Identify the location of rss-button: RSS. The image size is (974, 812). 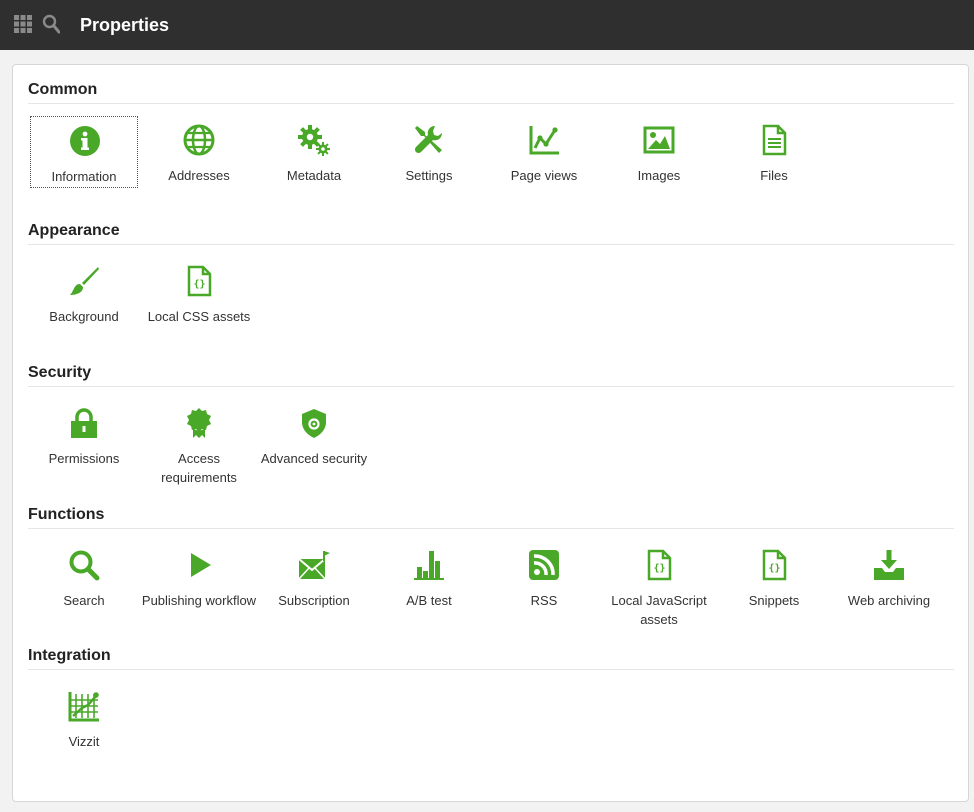
(544, 577).